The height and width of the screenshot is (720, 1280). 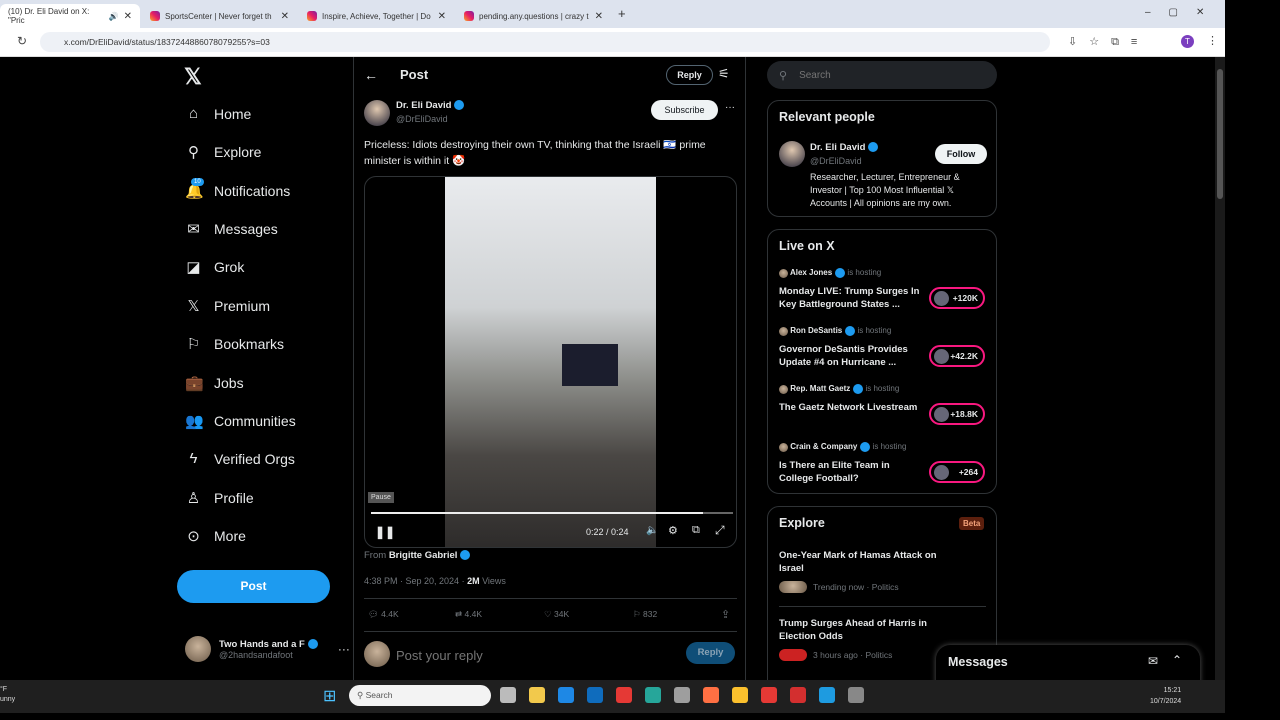 What do you see at coordinates (253, 586) in the screenshot?
I see `post-button: Post` at bounding box center [253, 586].